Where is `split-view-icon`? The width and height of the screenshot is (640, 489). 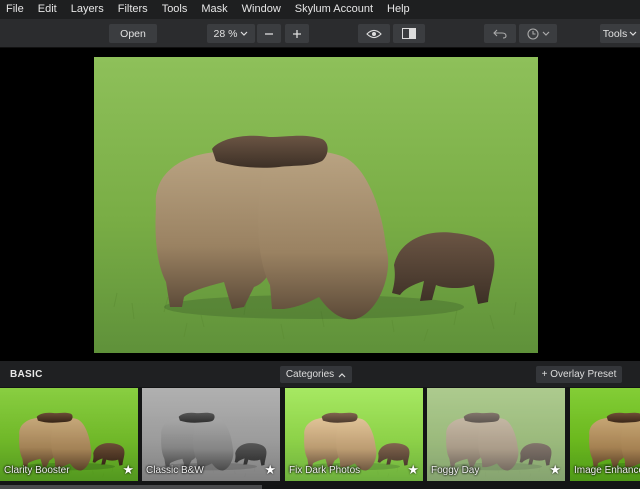
split-view-icon is located at coordinates (409, 33).